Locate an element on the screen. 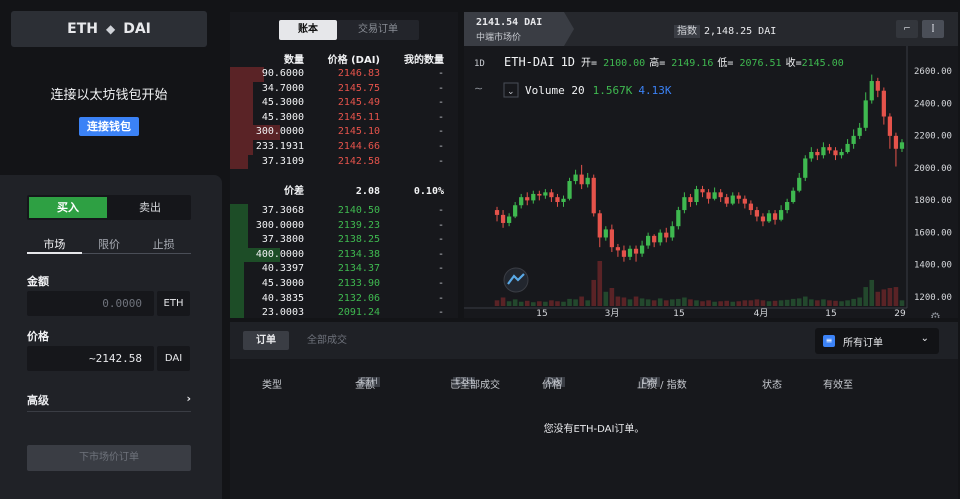 The height and width of the screenshot is (499, 960). tab-book: 账本 is located at coordinates (308, 30).